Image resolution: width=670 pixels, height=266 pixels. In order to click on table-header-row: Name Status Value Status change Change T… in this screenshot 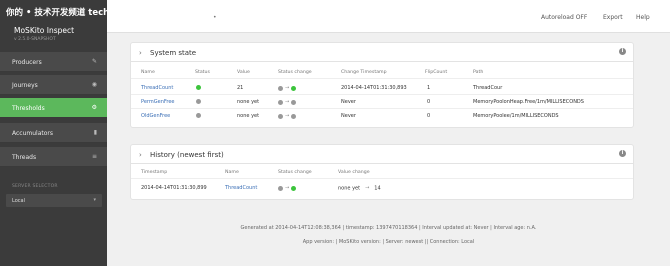, I will do `click(382, 73)`.